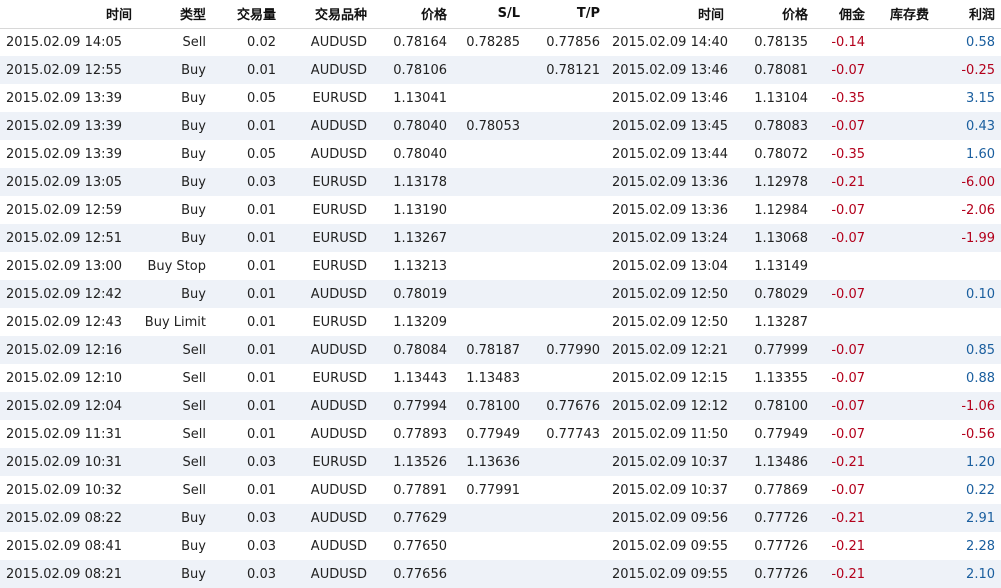  I want to click on col-header-volume: 交易量, so click(247, 14).